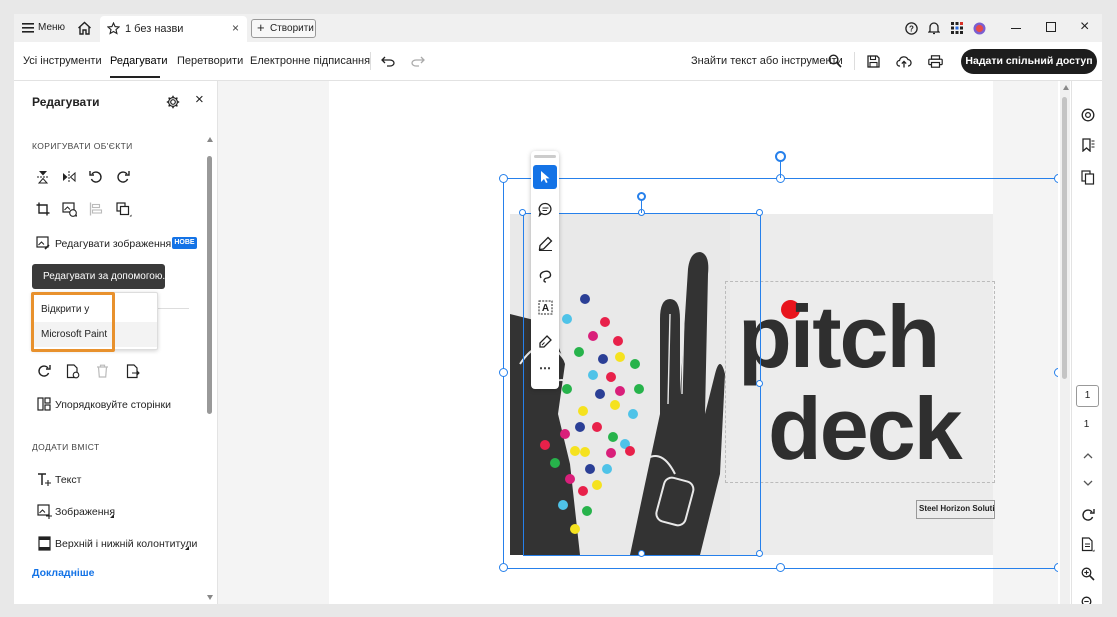 This screenshot has height=617, width=1117. I want to click on rotate-handle-icon, so click(780, 156).